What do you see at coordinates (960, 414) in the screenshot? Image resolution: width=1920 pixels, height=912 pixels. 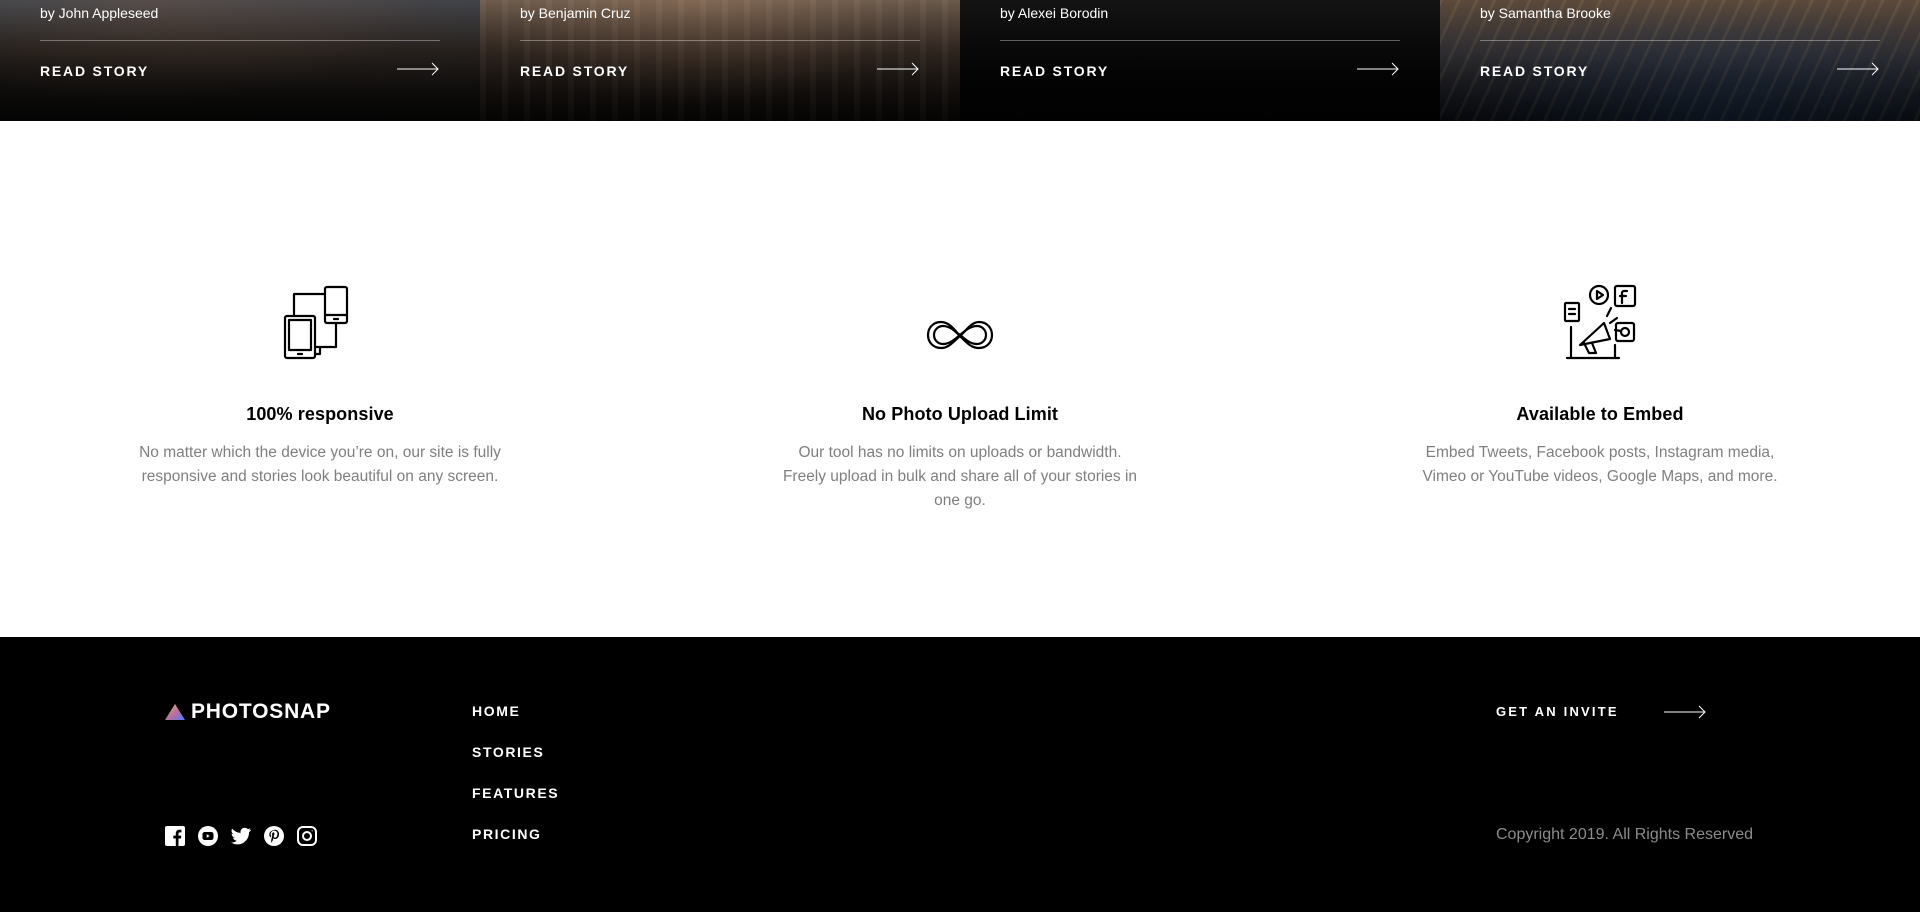 I see `feature-title: No Photo Upload Limit` at bounding box center [960, 414].